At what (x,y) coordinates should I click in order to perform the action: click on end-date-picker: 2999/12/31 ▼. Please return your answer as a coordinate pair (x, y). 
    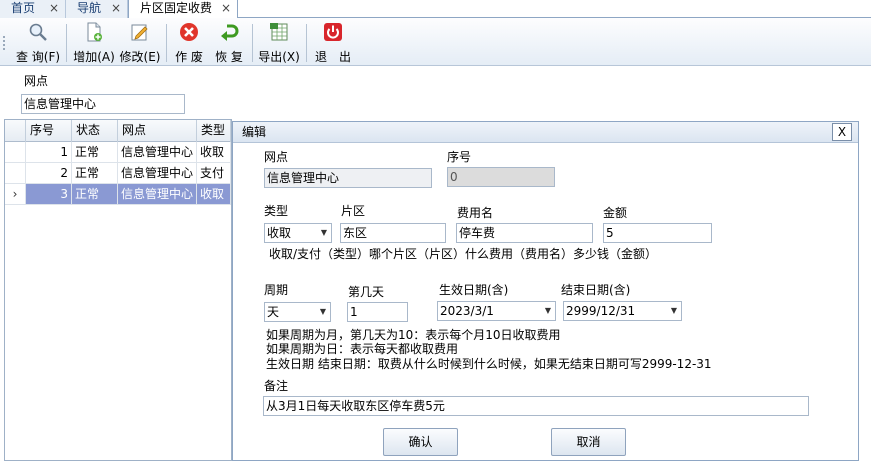
    Looking at the image, I should click on (622, 311).